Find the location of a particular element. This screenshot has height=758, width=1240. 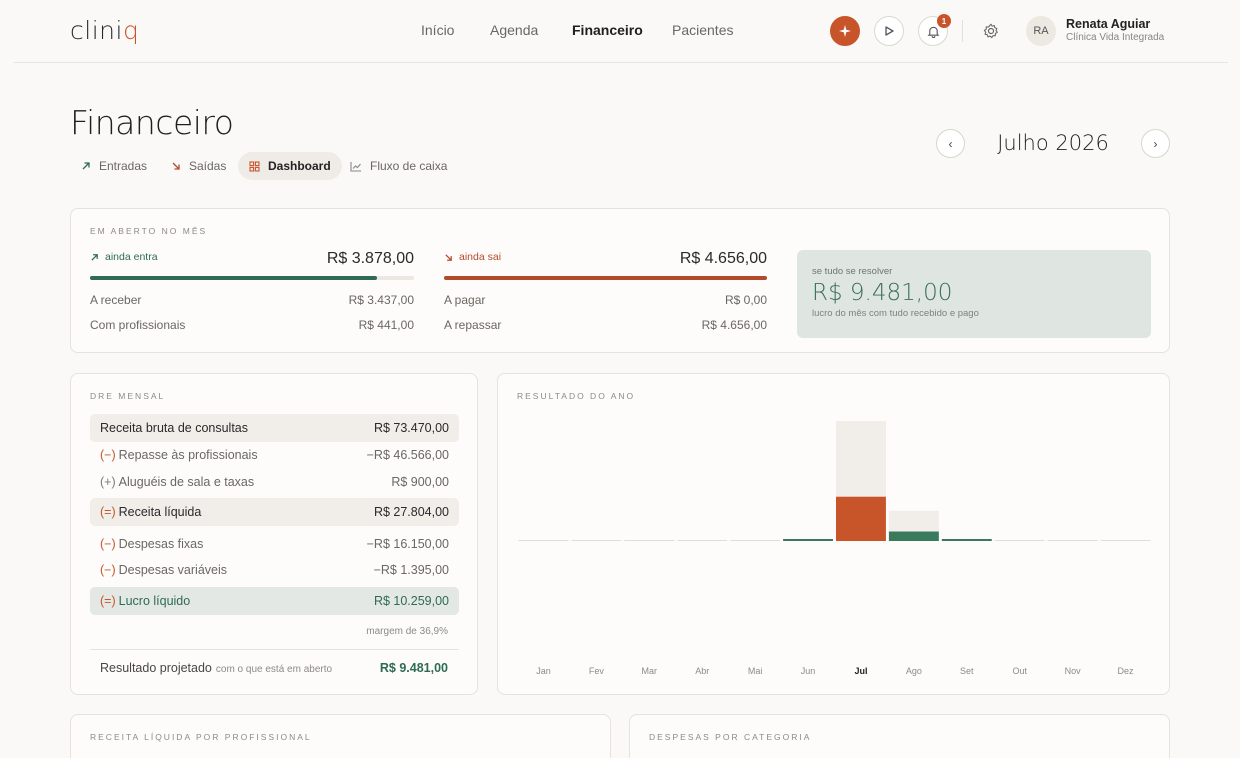

month-navigator: ‹ Julho 2026 › is located at coordinates (1053, 144).